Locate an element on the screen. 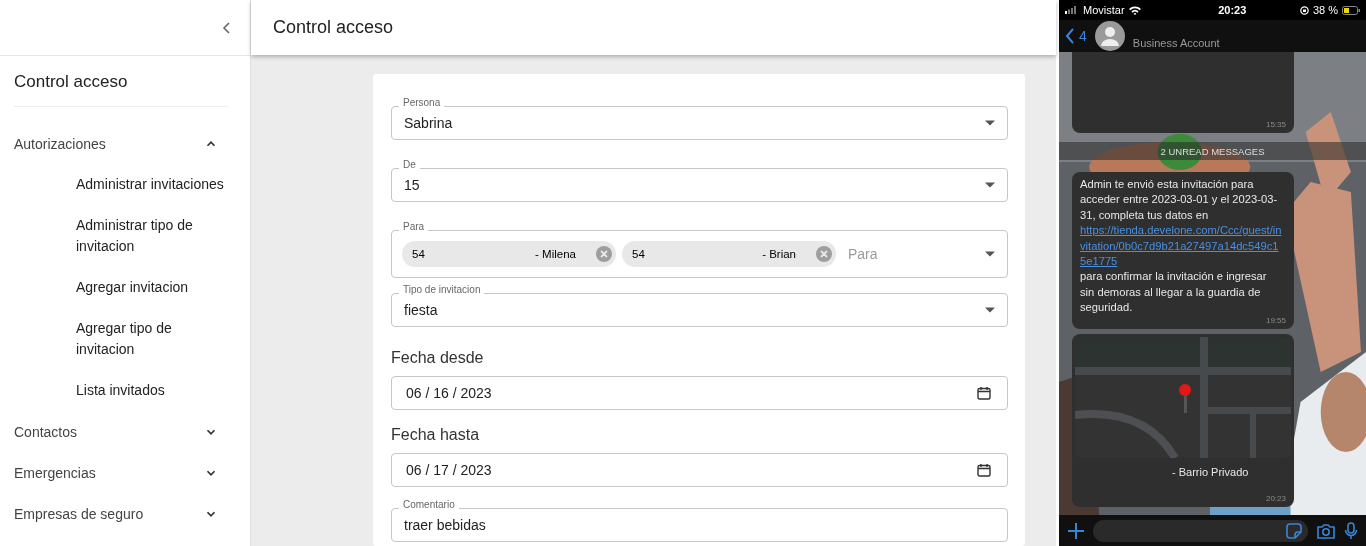 The height and width of the screenshot is (546, 1366). page-title: Control acceso is located at coordinates (333, 27).